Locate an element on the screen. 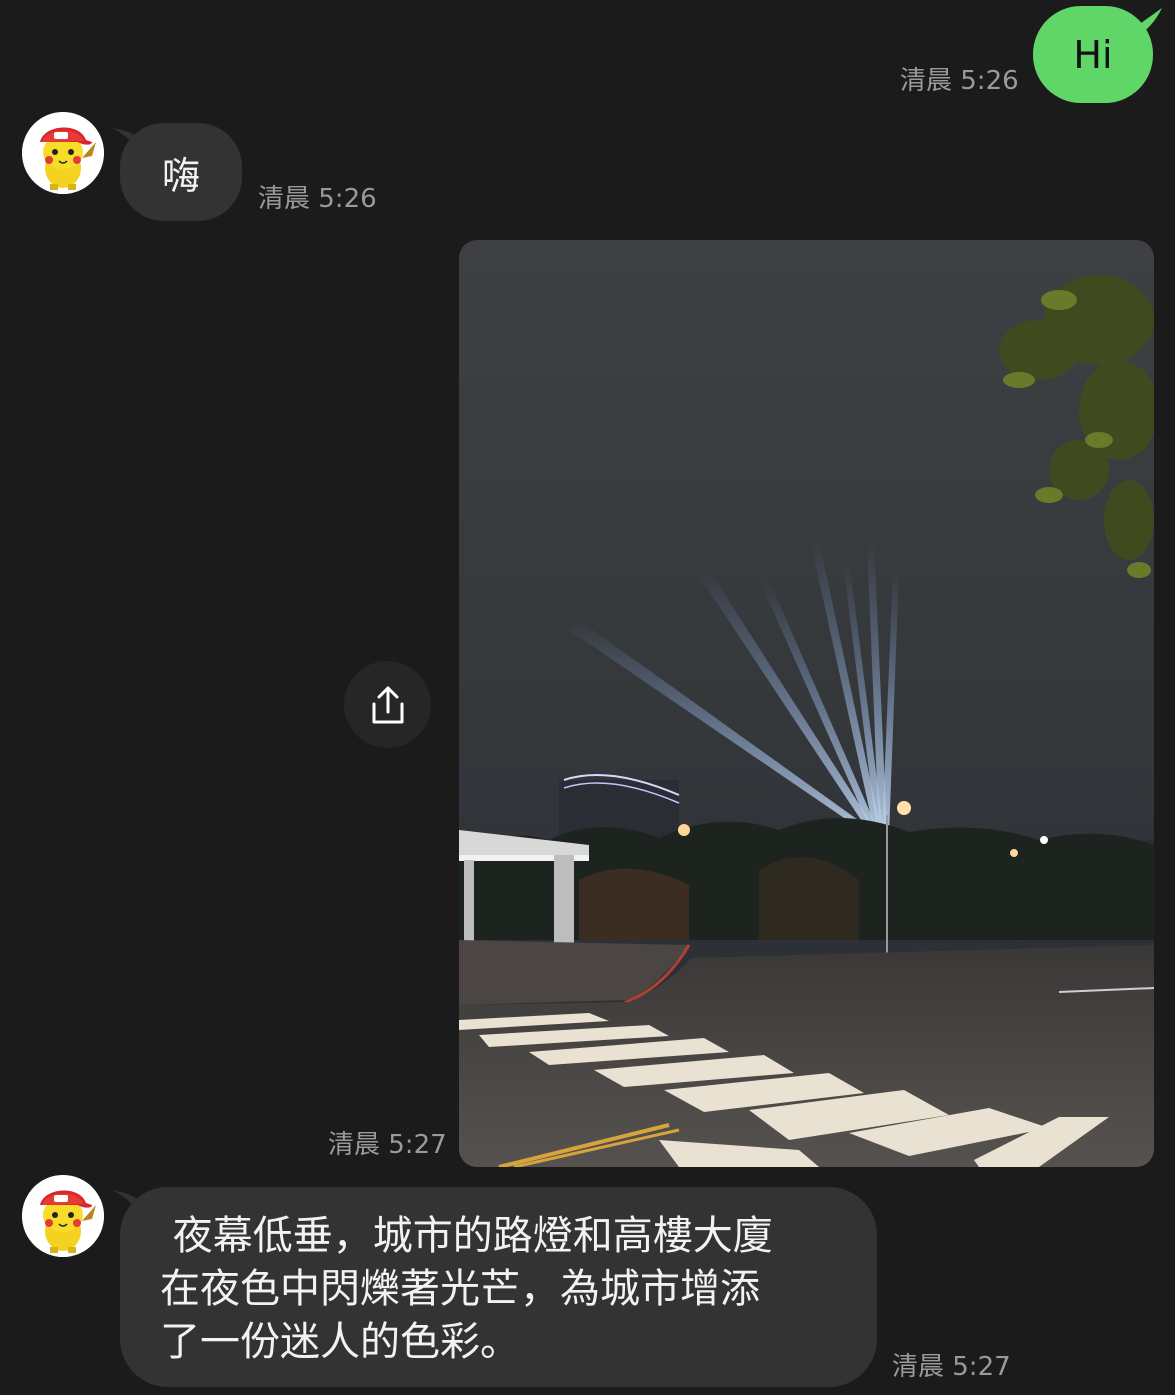 The height and width of the screenshot is (1395, 1175). message-text-line: 了一份迷人的色彩。 is located at coordinates (340, 1342).